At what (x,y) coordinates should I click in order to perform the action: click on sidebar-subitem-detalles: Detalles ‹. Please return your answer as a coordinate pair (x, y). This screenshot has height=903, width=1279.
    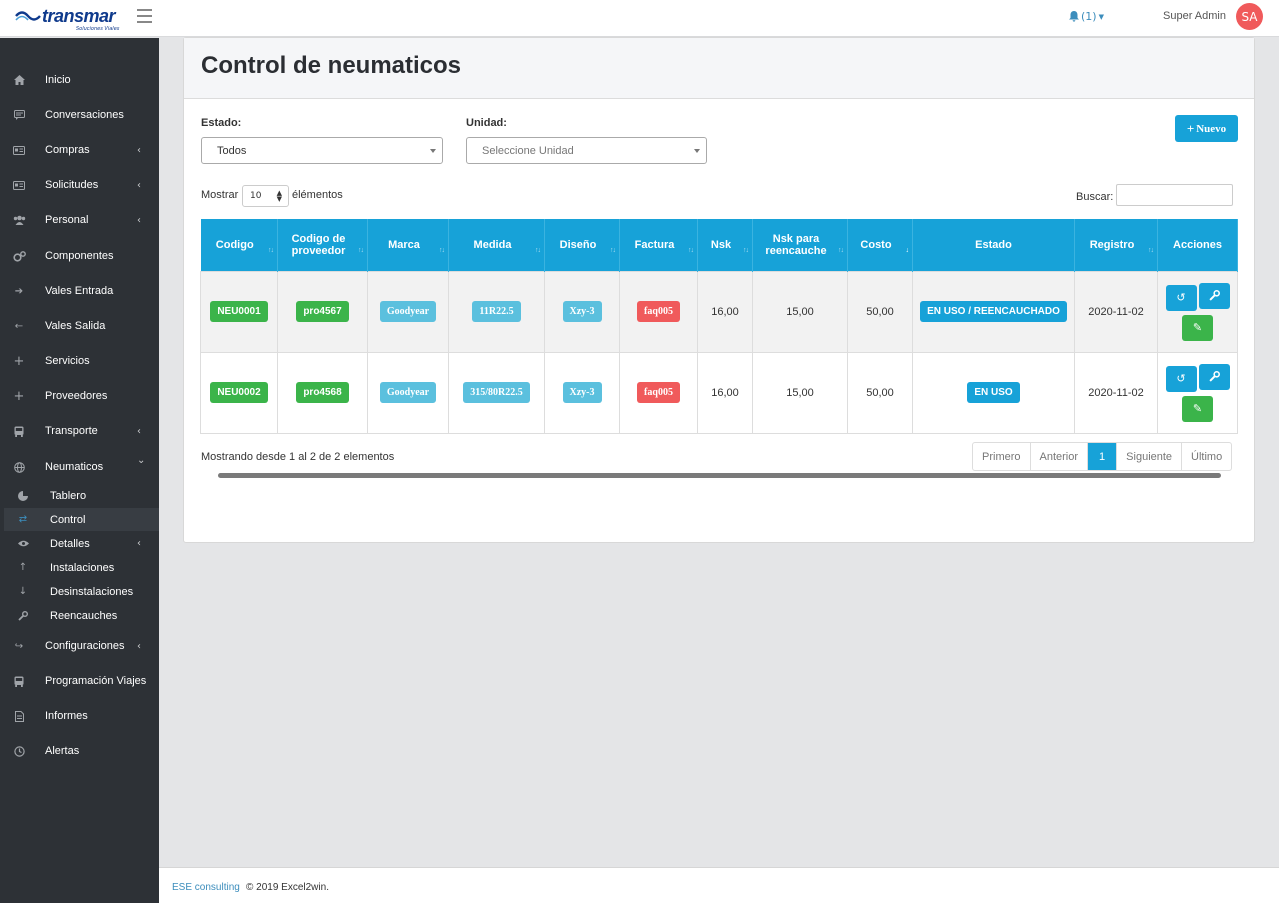
    Looking at the image, I should click on (81, 543).